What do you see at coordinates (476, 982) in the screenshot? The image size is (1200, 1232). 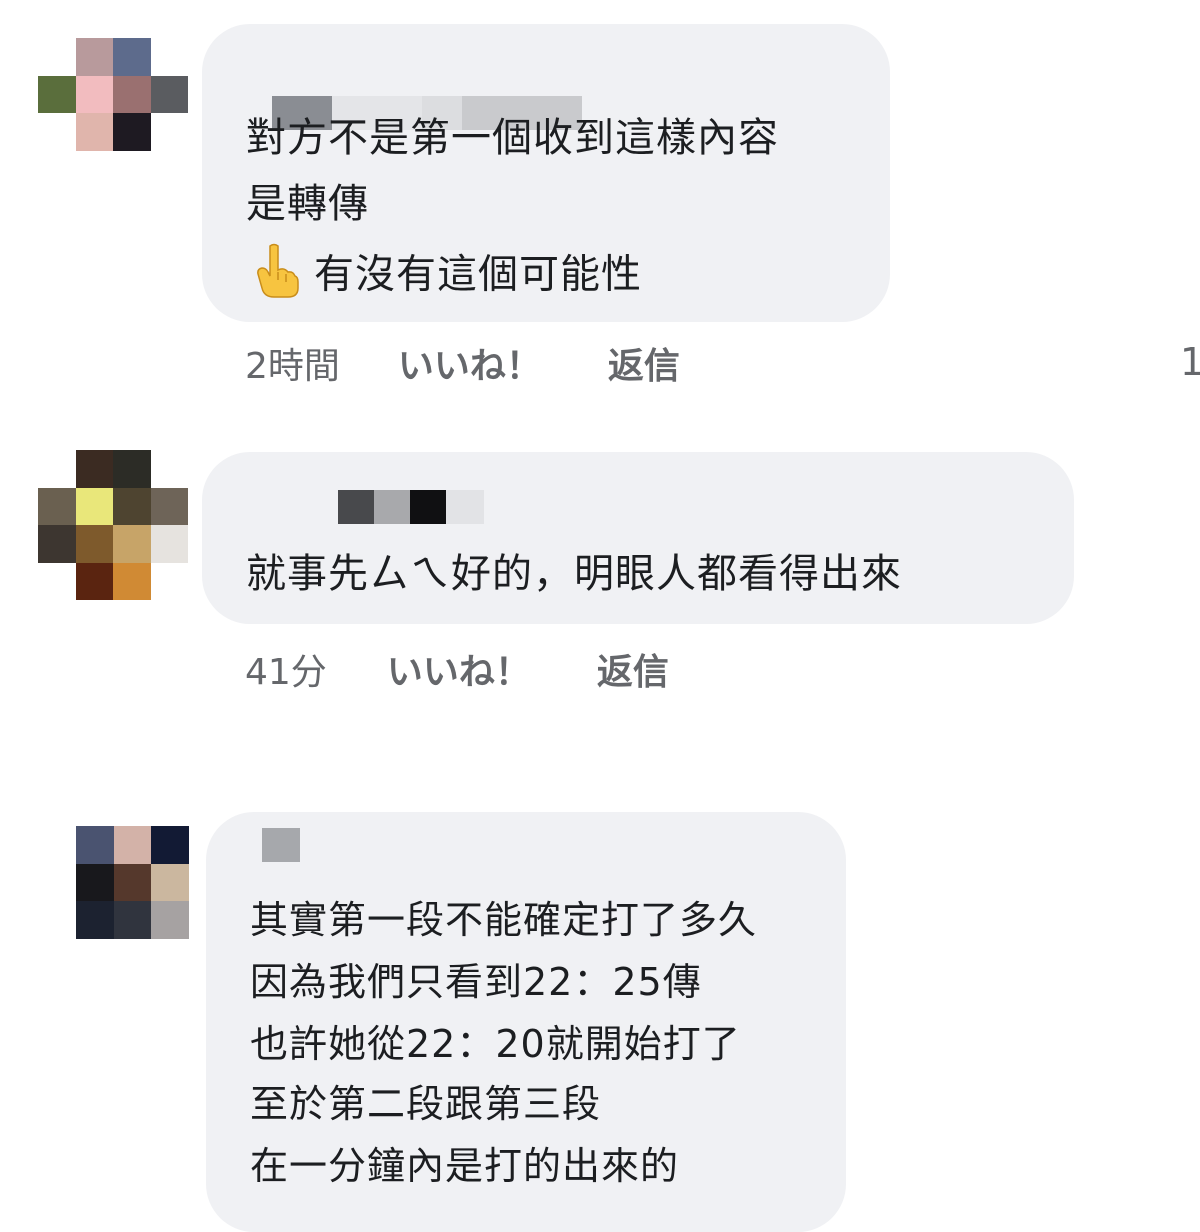 I see `comment-text-line: 因為我們只看到22：25傳` at bounding box center [476, 982].